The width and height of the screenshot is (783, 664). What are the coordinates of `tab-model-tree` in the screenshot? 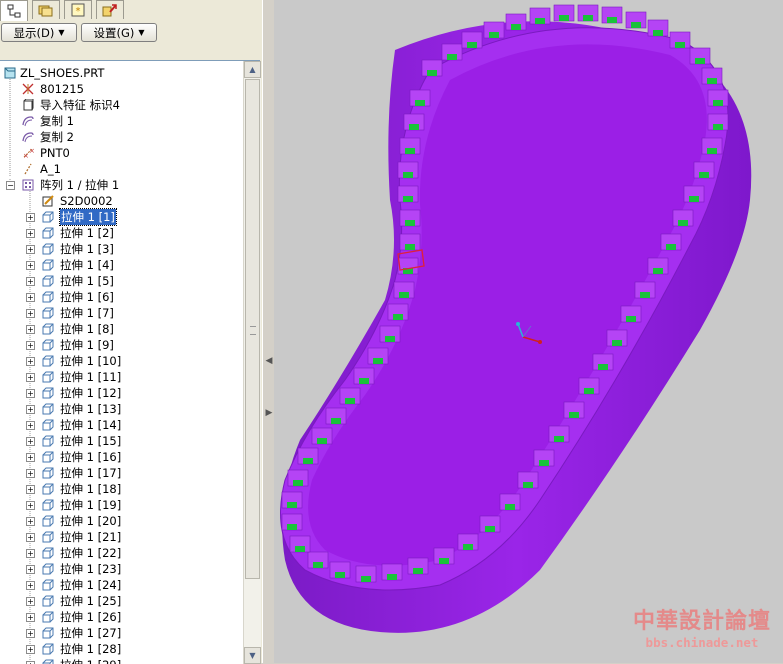 It's located at (14, 10).